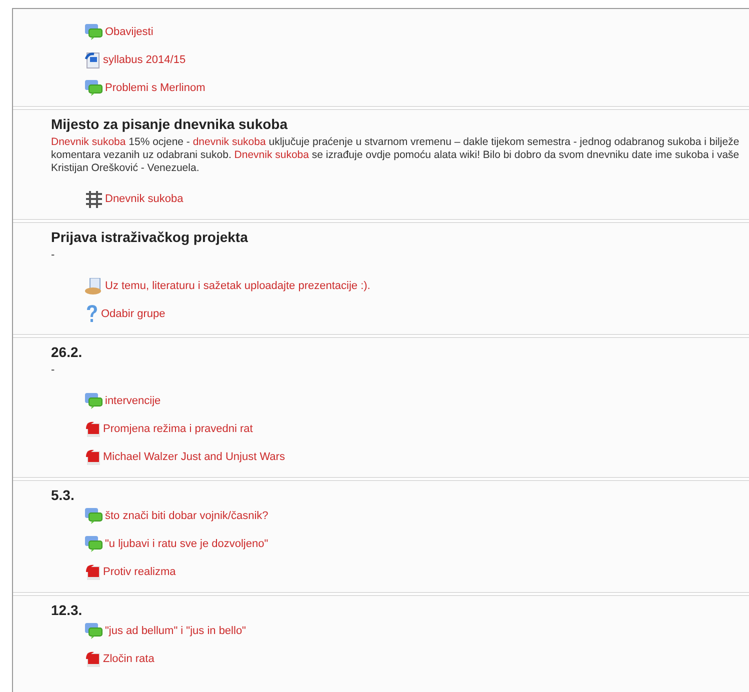  Describe the element at coordinates (395, 155) in the screenshot. I see `section-summary: Dnevnik sukoba 15% ocjene - dnevnik sukoba uključuje praćenje u stvarnom vremenu – dakle tijekom semestra - jednog odabranog sukoba i bilježe komentara vezanih uz odabrani sukob. Dnevnik sukoba se izrađuje ovdje pomoću alata wiki! Bilo bi dobro da svom dnevniku date ime sukoba i vaše Kristijan Orešković - Venezuela.` at that location.